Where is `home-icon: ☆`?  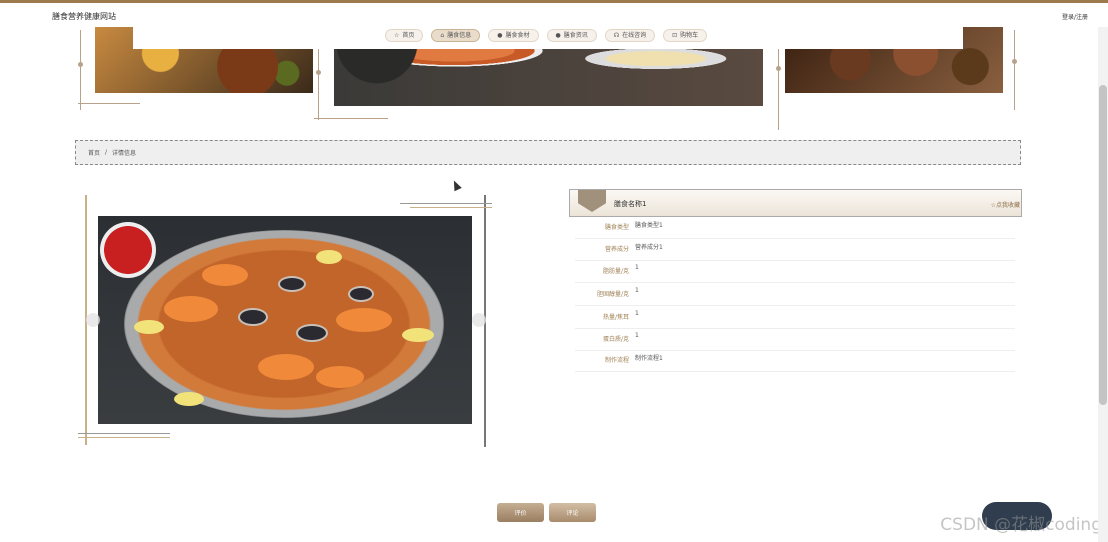
home-icon: ☆ is located at coordinates (397, 35).